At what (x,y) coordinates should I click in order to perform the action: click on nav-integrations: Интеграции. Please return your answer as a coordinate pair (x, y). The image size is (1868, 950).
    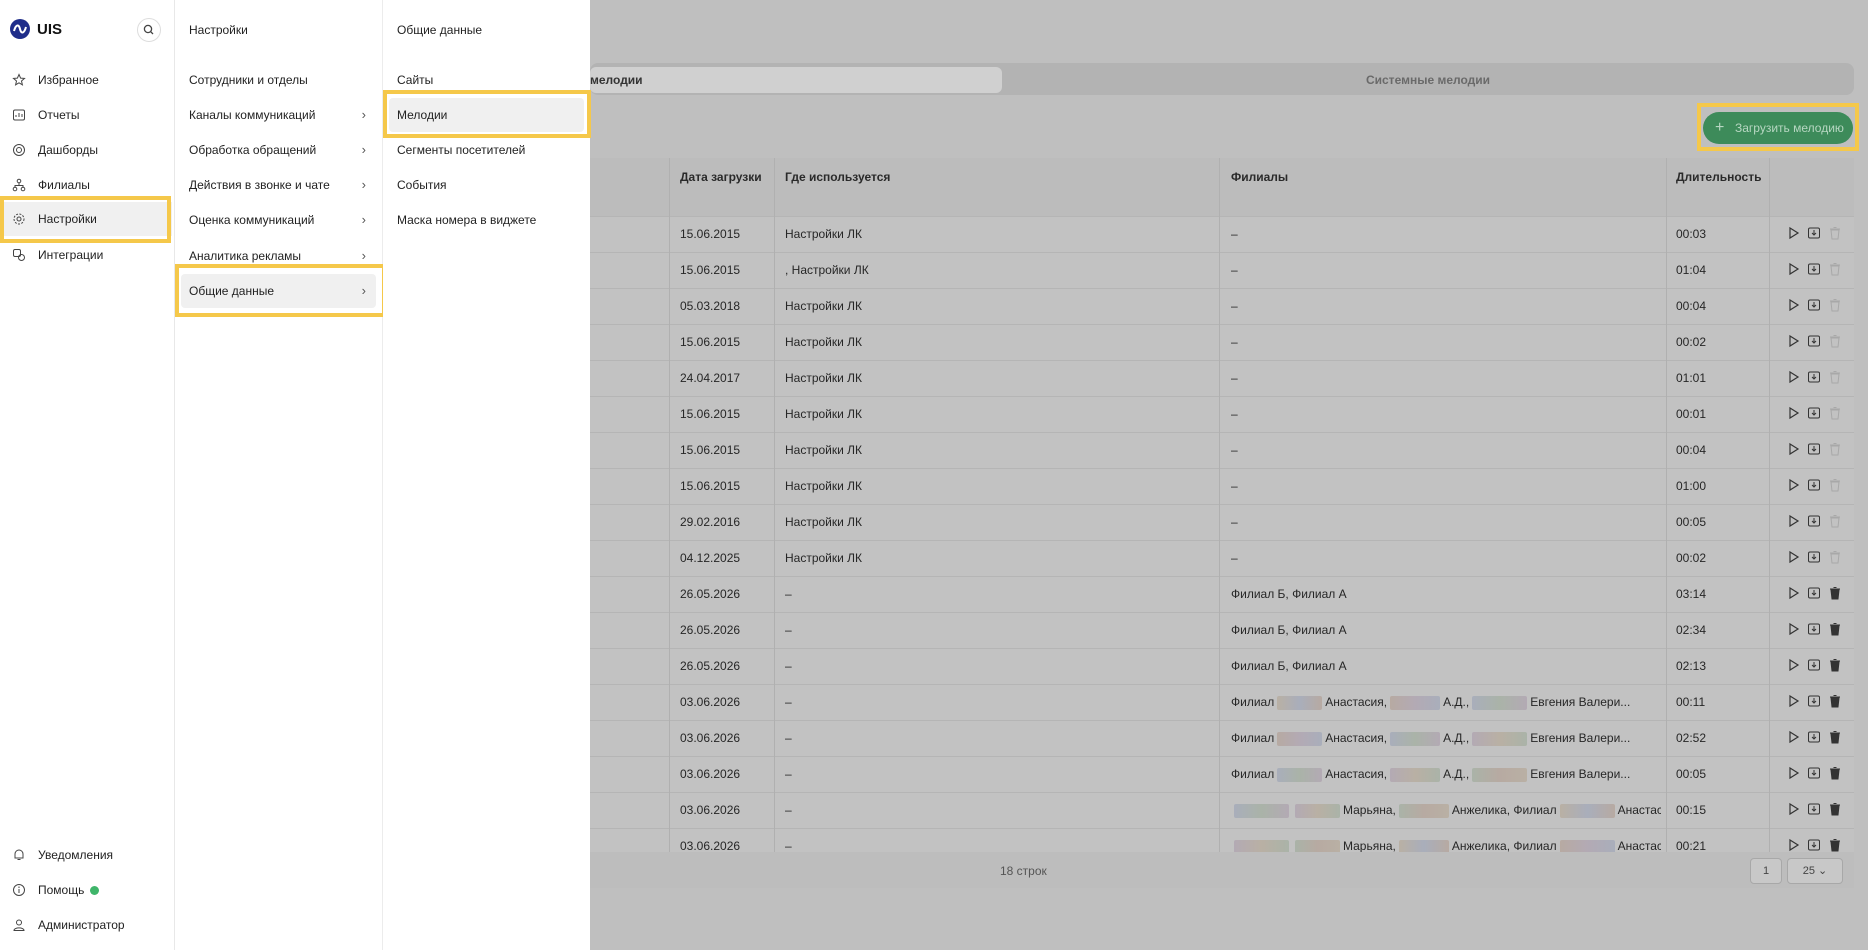
    Looking at the image, I should click on (86, 255).